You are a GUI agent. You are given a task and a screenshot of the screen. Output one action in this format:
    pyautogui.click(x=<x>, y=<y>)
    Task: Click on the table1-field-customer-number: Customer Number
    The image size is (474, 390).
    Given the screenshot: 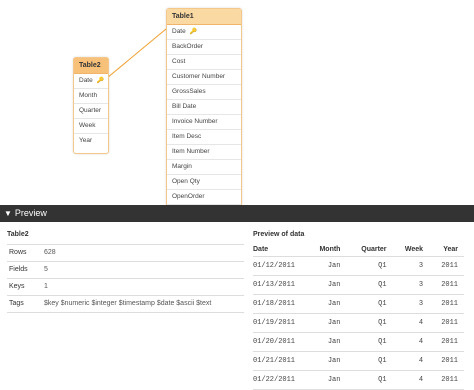 What is the action you would take?
    pyautogui.click(x=204, y=77)
    